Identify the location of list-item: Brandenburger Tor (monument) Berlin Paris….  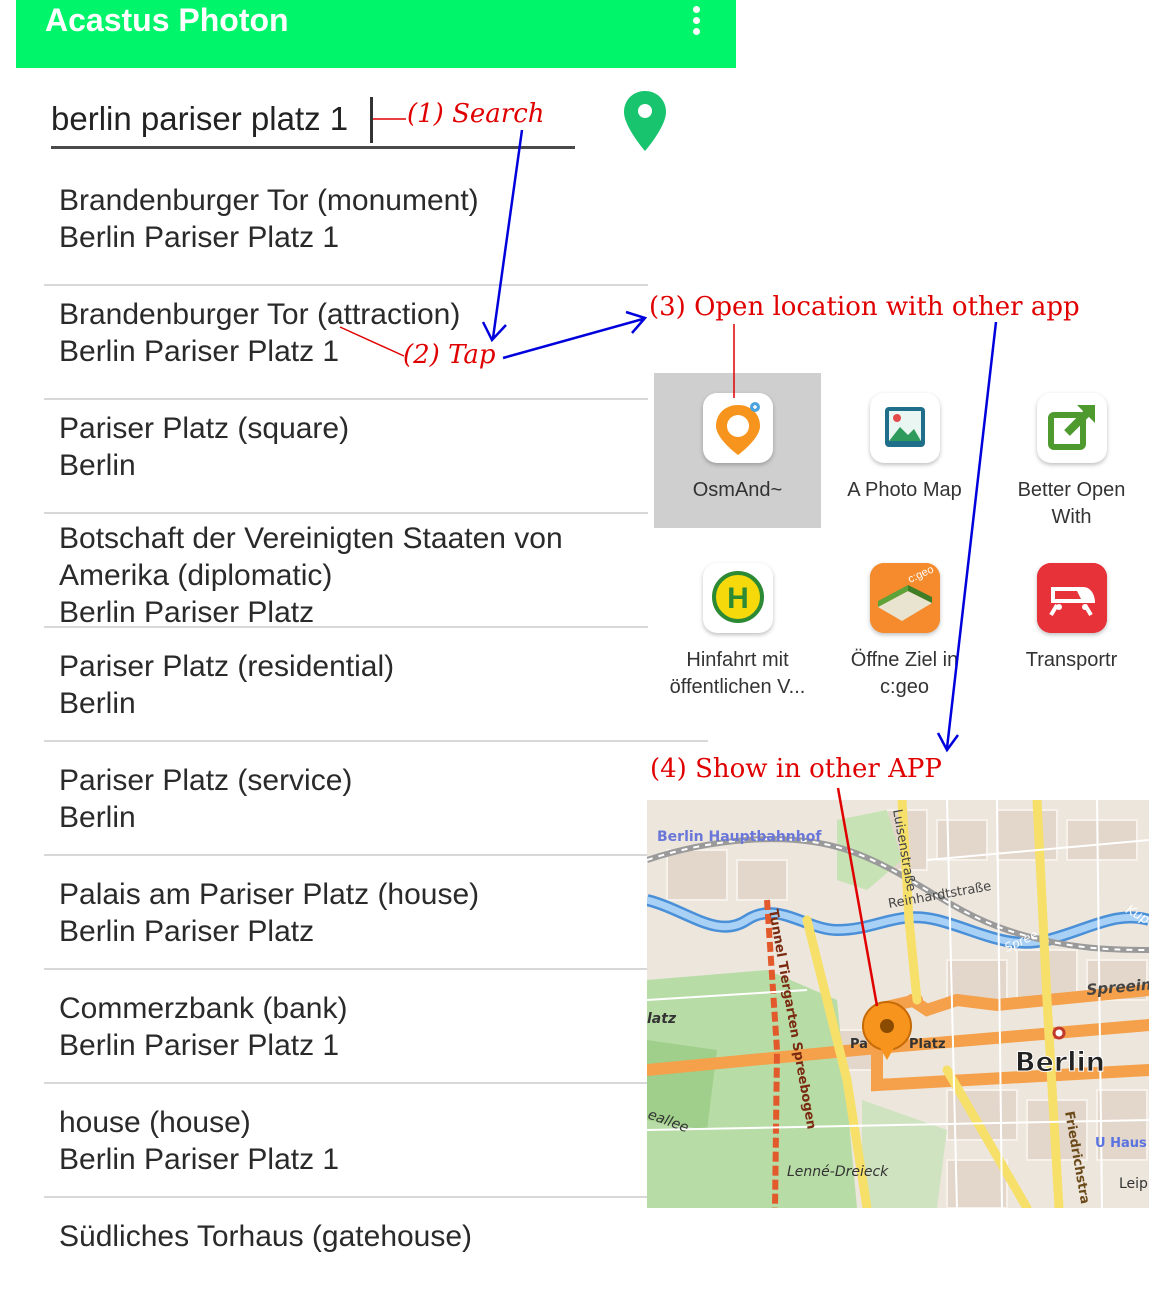
(346, 229).